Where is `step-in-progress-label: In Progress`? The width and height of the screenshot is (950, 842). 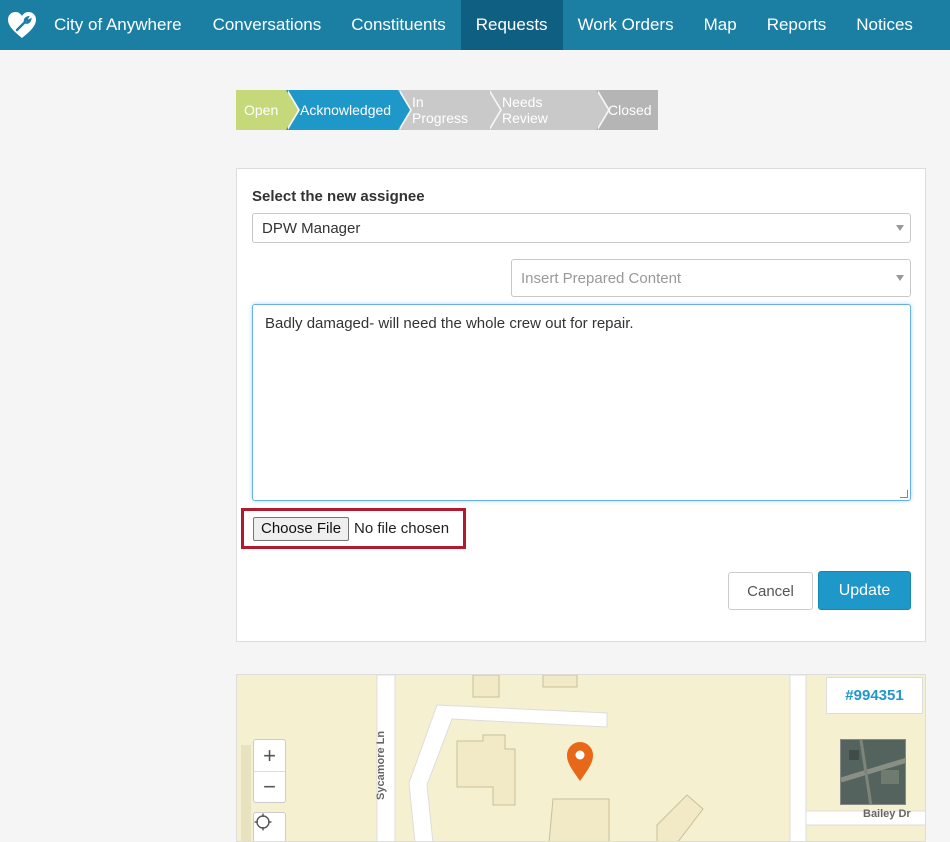
step-in-progress-label: In Progress is located at coordinates (440, 110).